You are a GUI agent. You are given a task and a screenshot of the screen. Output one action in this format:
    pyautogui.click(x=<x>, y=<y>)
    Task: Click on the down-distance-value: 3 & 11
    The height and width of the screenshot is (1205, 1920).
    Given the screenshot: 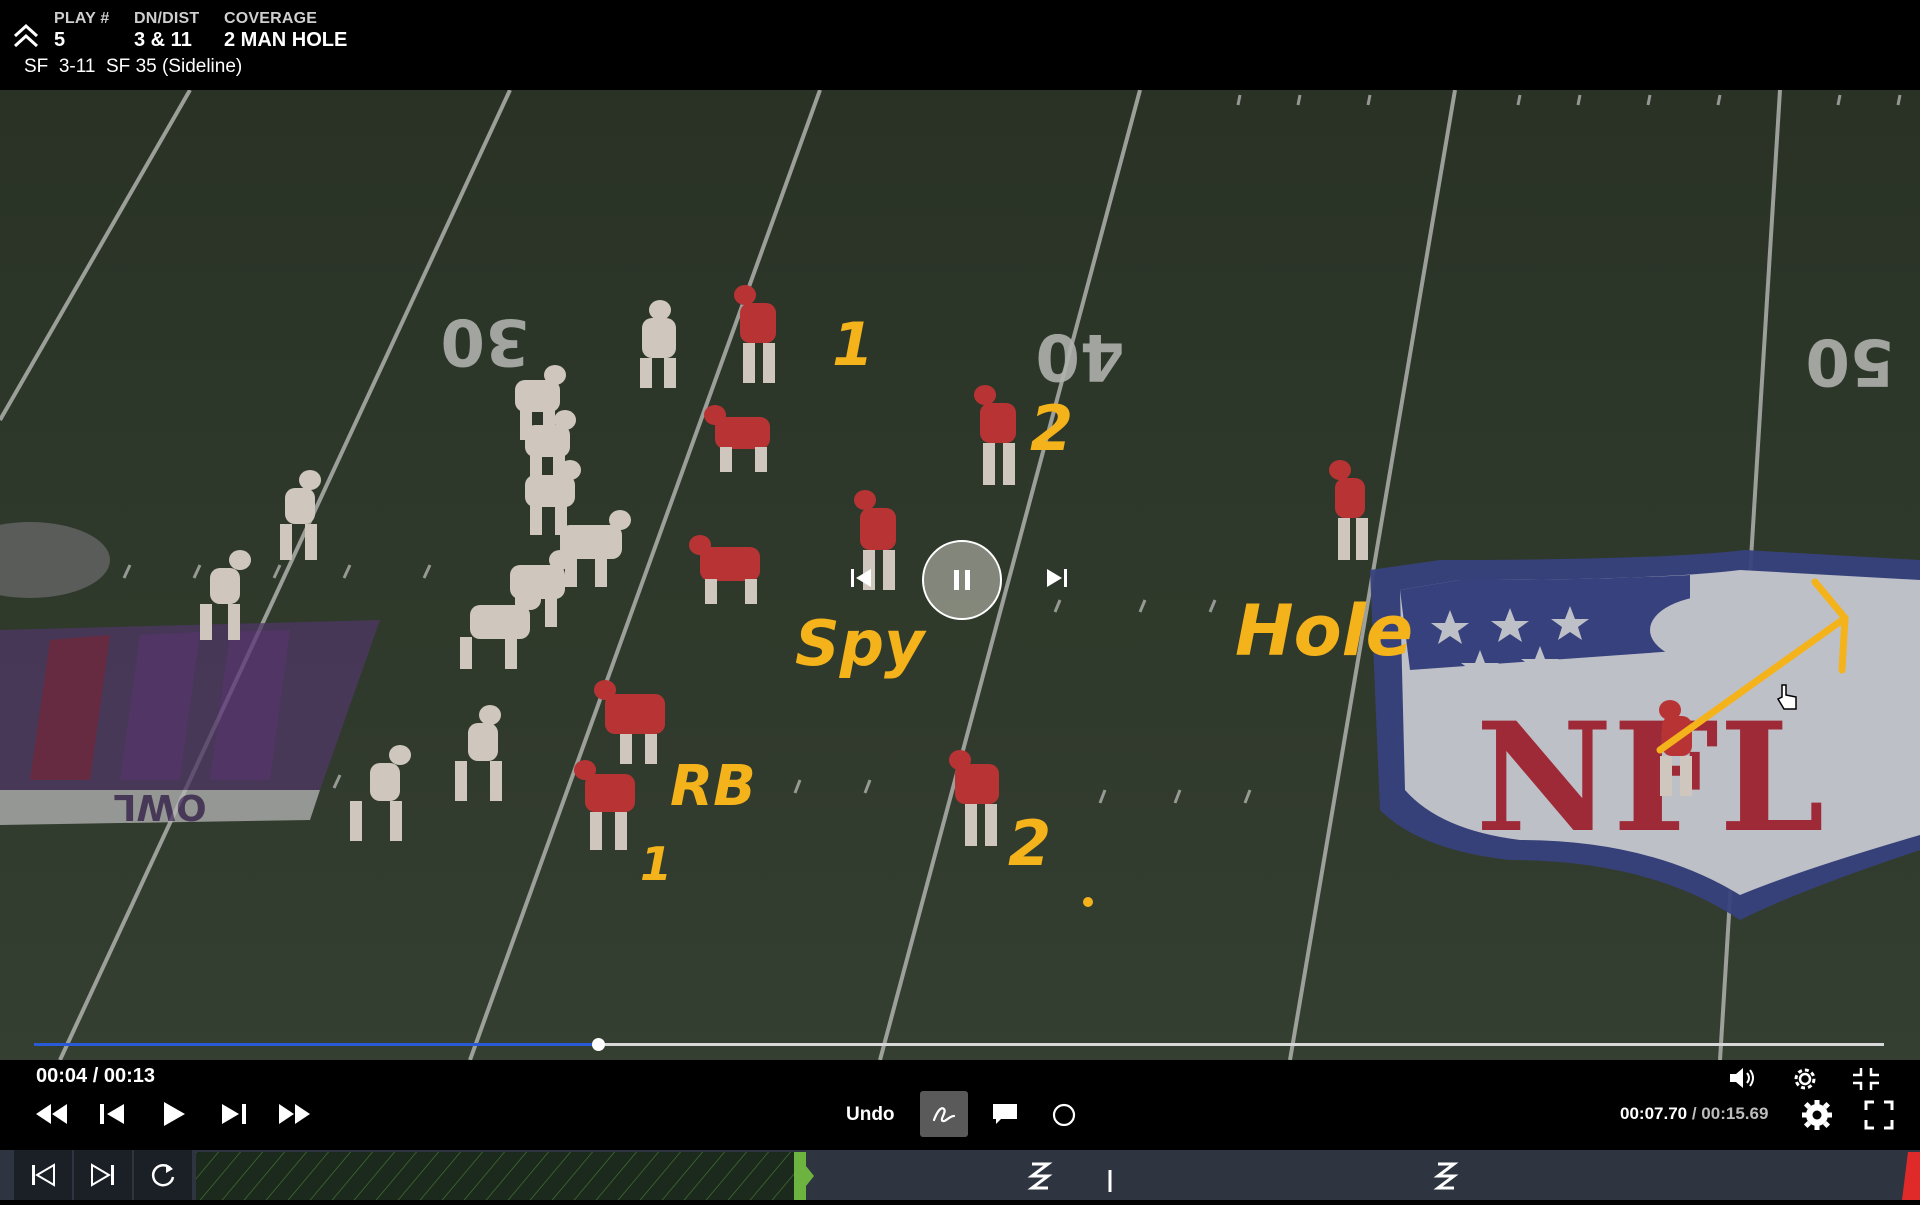 What is the action you would take?
    pyautogui.click(x=163, y=40)
    